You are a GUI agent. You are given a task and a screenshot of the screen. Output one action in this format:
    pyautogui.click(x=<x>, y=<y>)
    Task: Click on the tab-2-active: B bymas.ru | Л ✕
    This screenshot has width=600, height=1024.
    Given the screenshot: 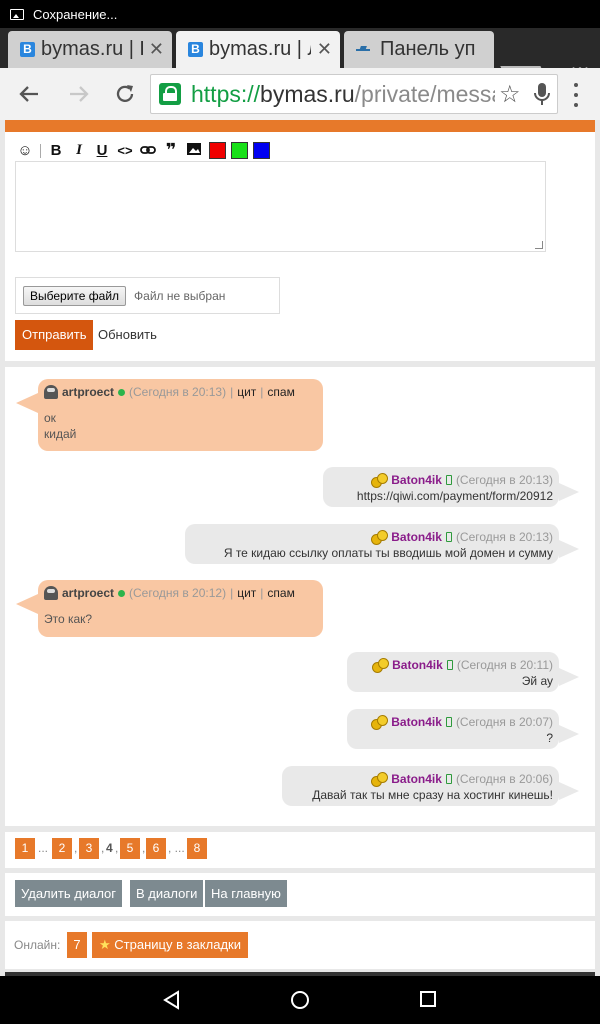 What is the action you would take?
    pyautogui.click(x=258, y=49)
    